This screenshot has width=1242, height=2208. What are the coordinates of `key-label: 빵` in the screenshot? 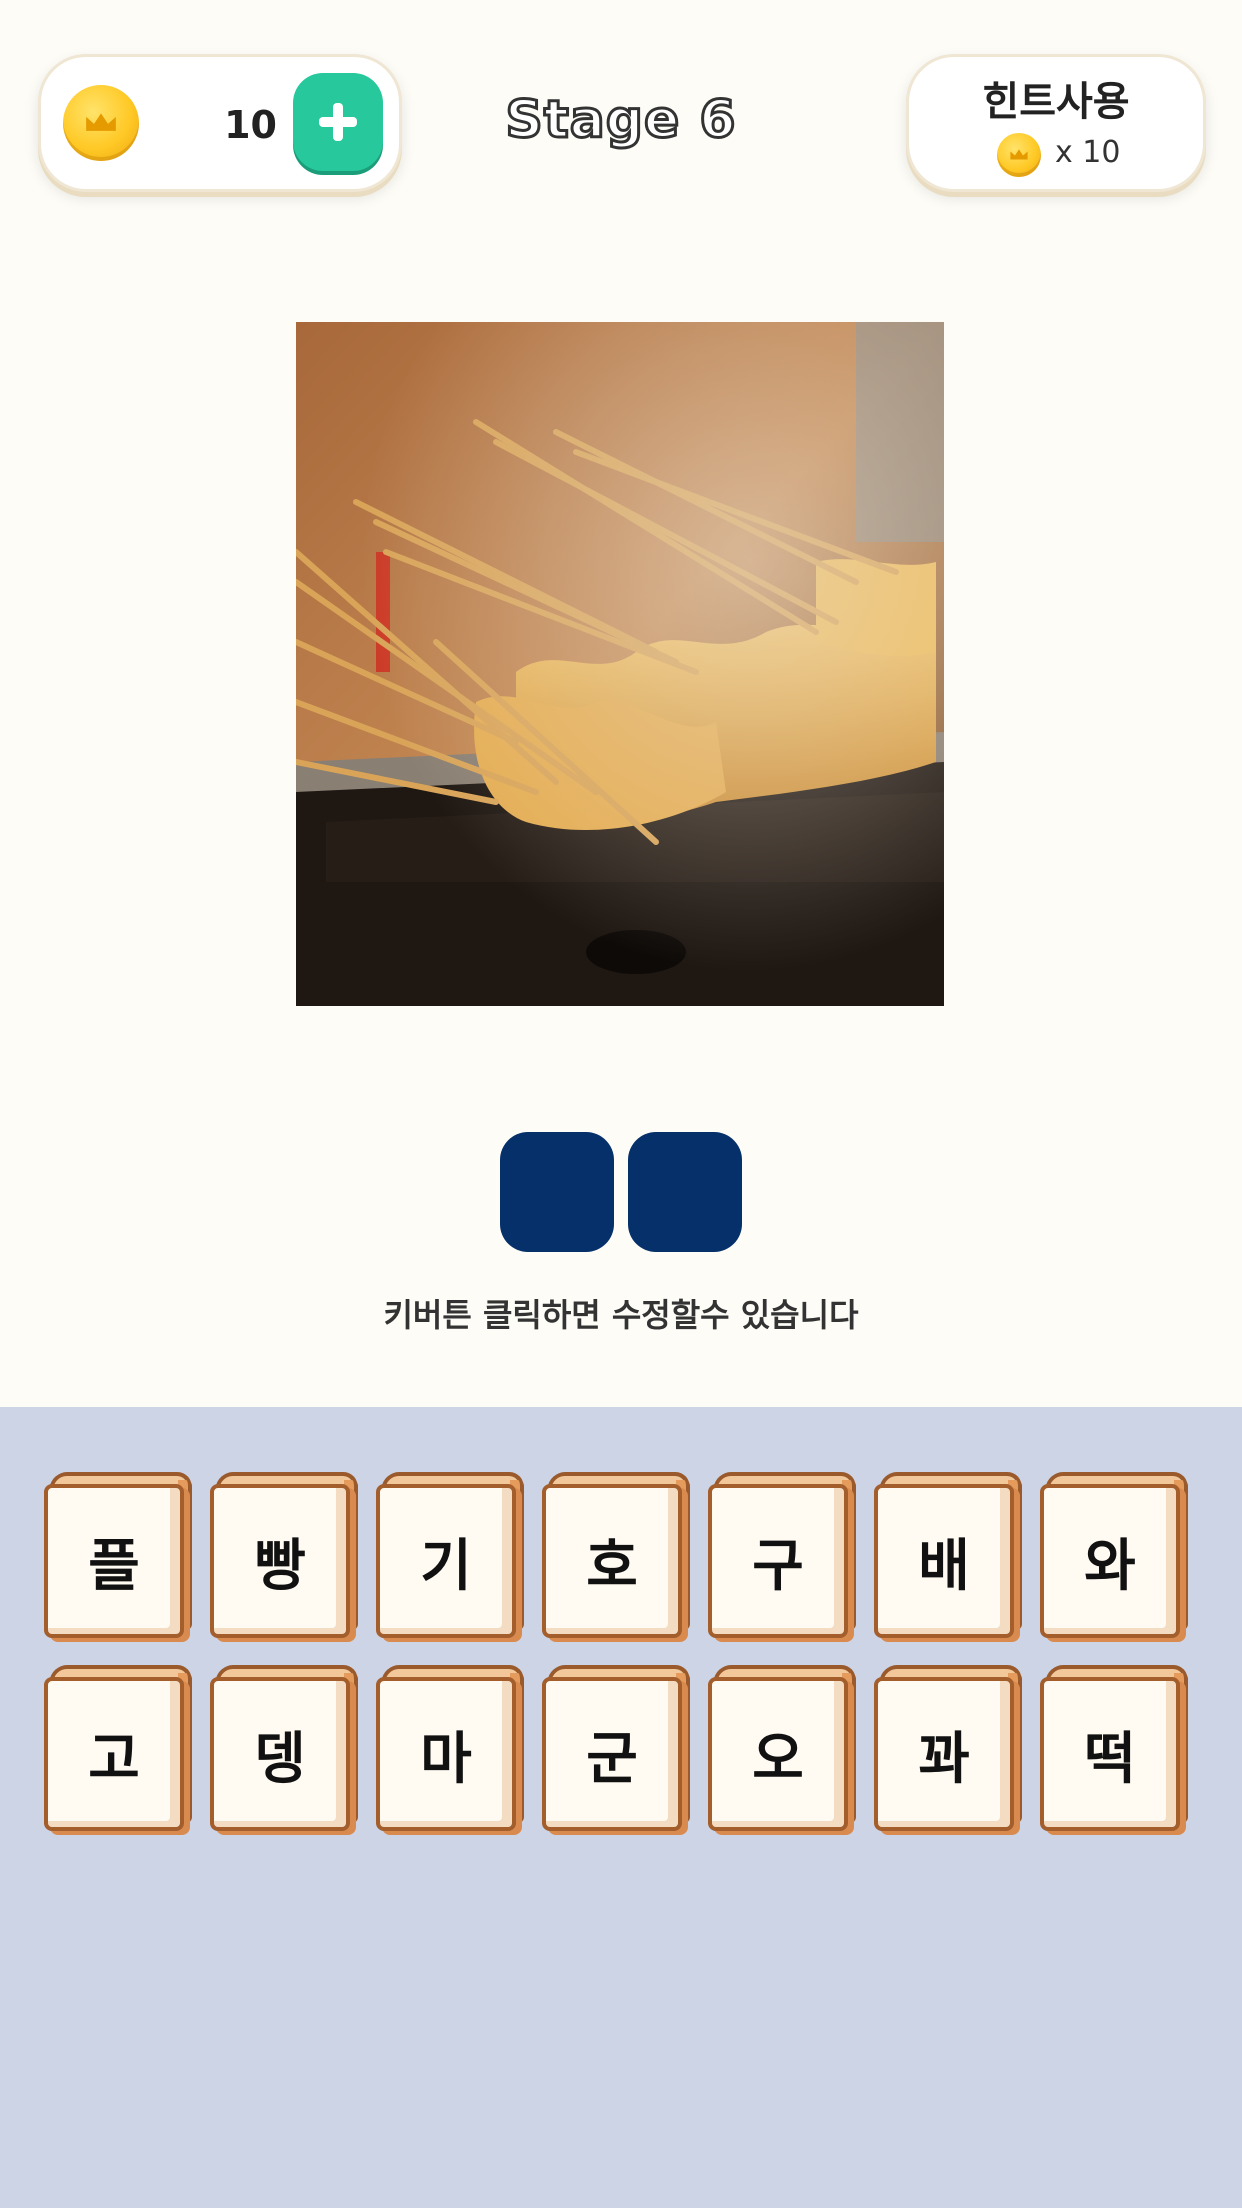 It's located at (280, 1566).